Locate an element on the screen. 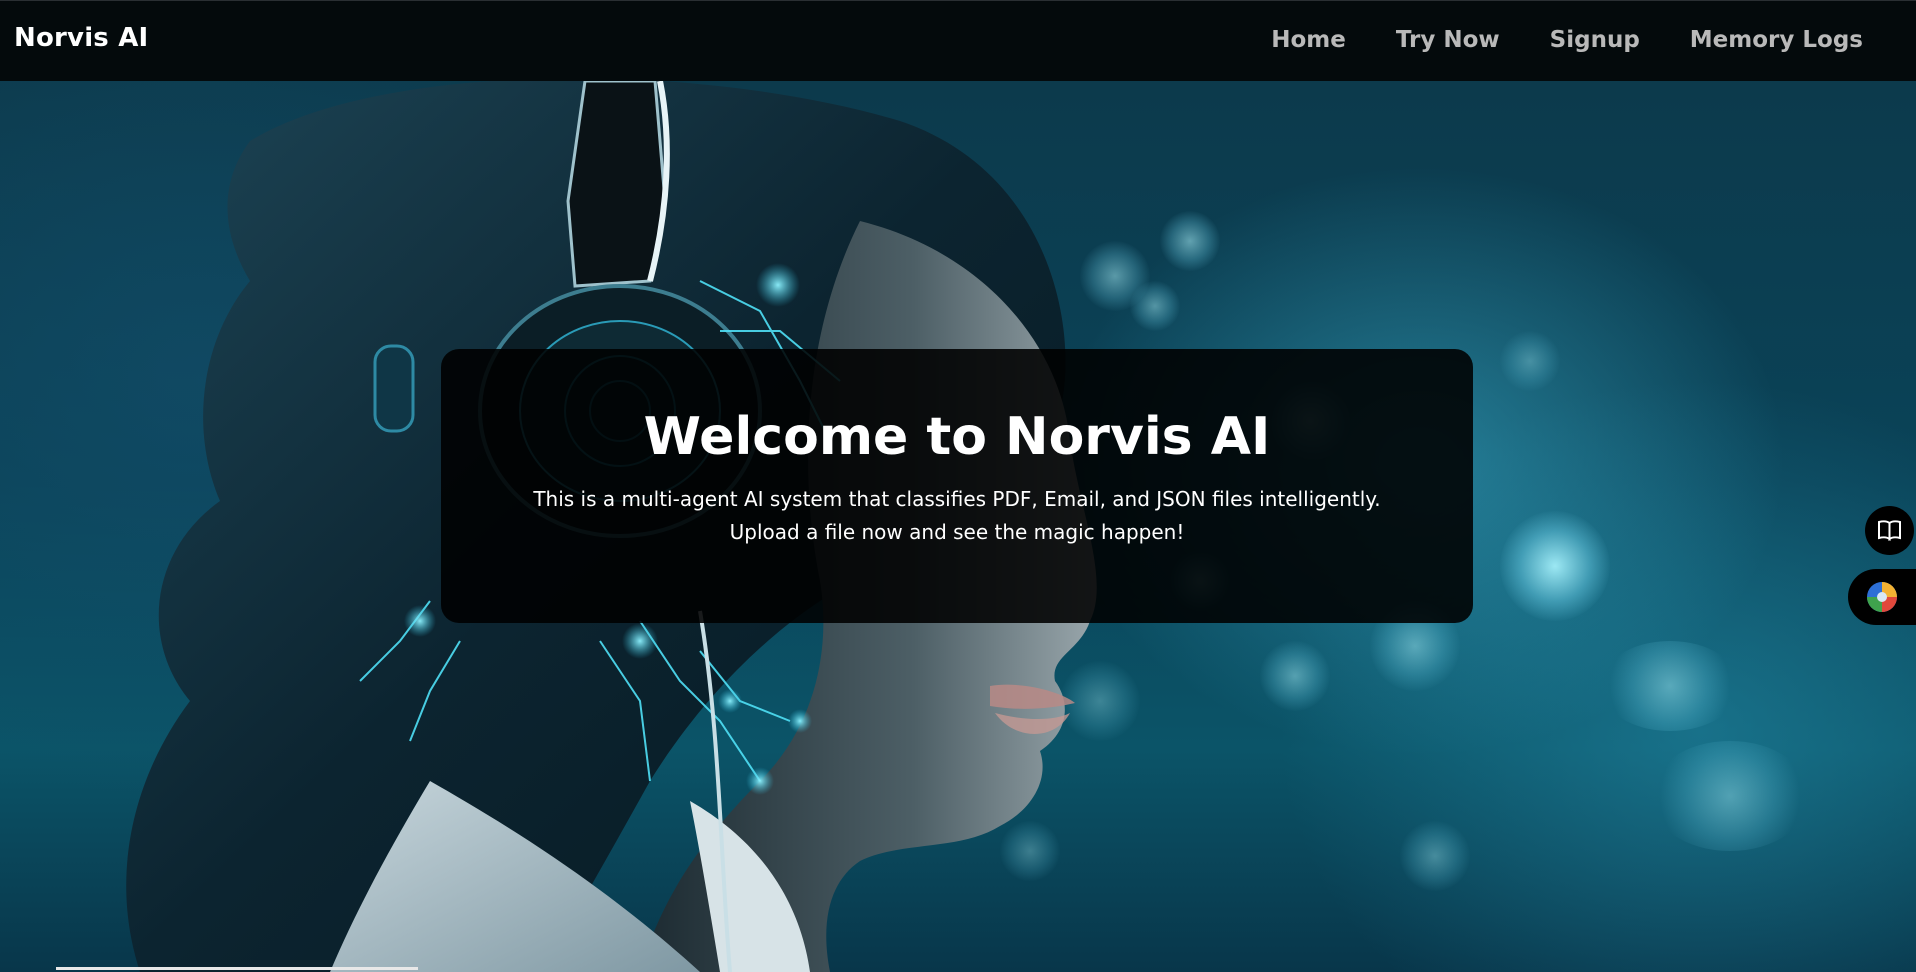 The height and width of the screenshot is (972, 1916). theme-button is located at coordinates (1882, 597).